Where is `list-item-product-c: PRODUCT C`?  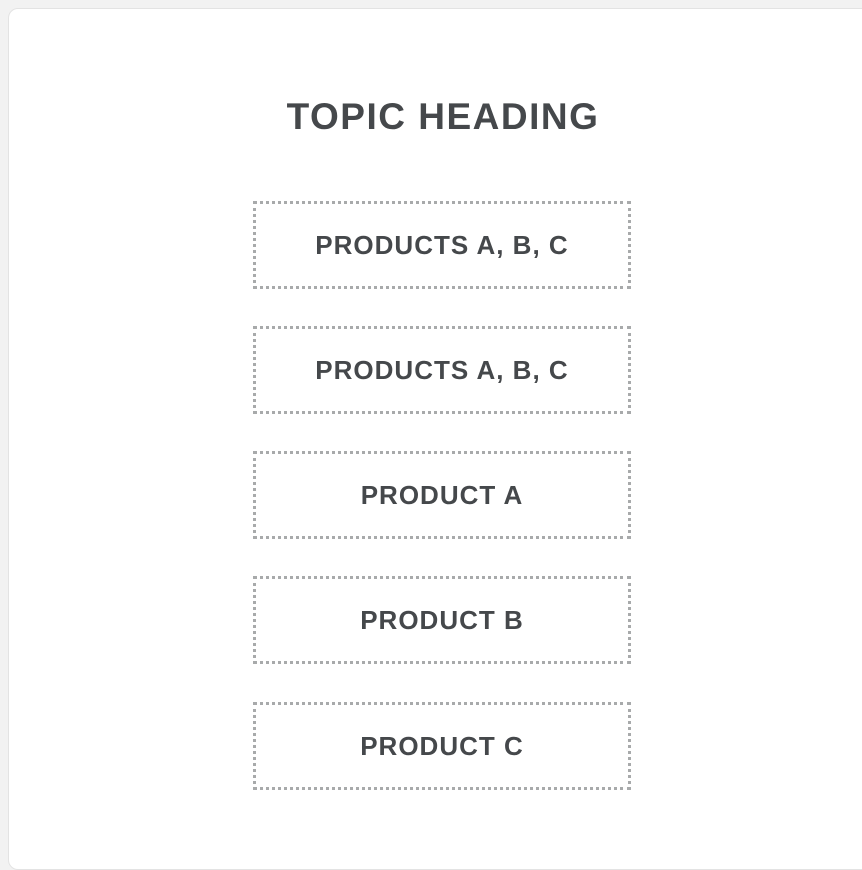 list-item-product-c: PRODUCT C is located at coordinates (442, 746).